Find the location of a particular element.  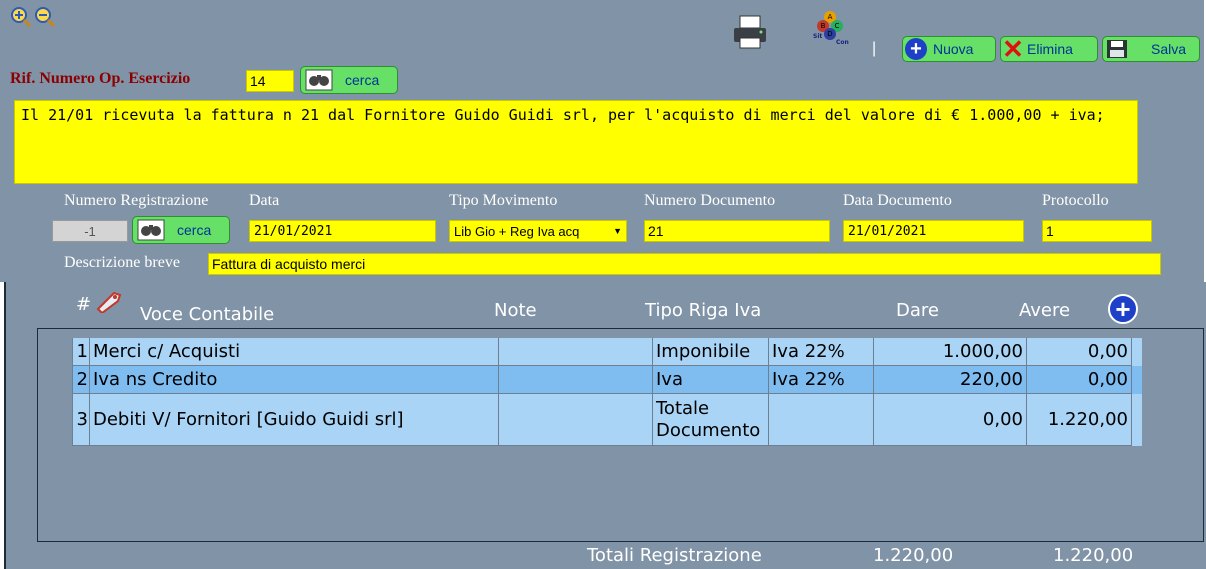

header-avere: Avere is located at coordinates (1045, 310).